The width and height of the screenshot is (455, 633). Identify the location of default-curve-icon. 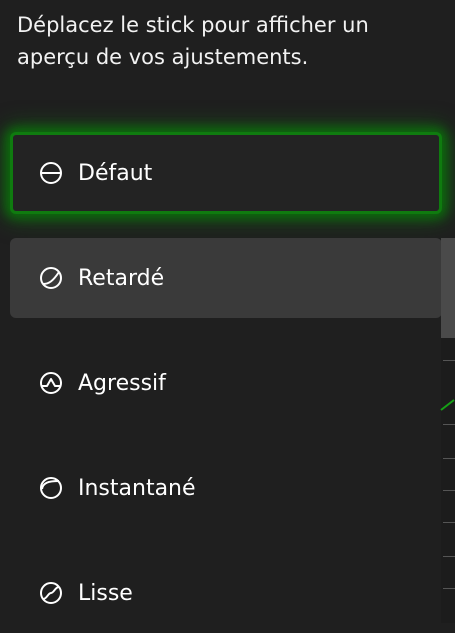
(51, 173).